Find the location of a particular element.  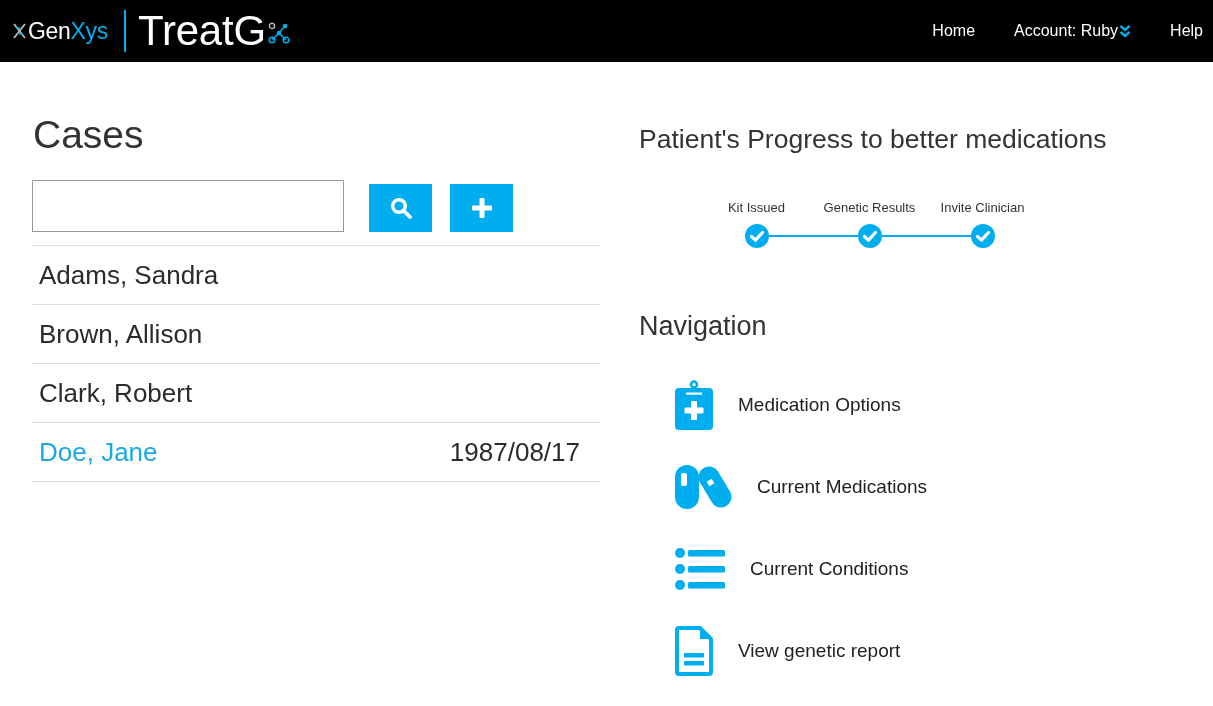

add-button is located at coordinates (481, 208).